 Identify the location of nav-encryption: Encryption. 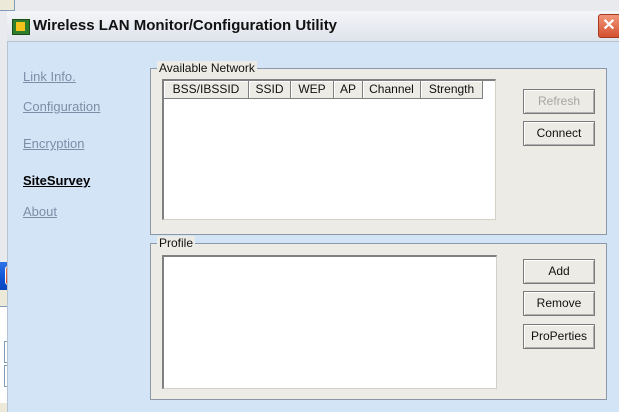
(53, 143).